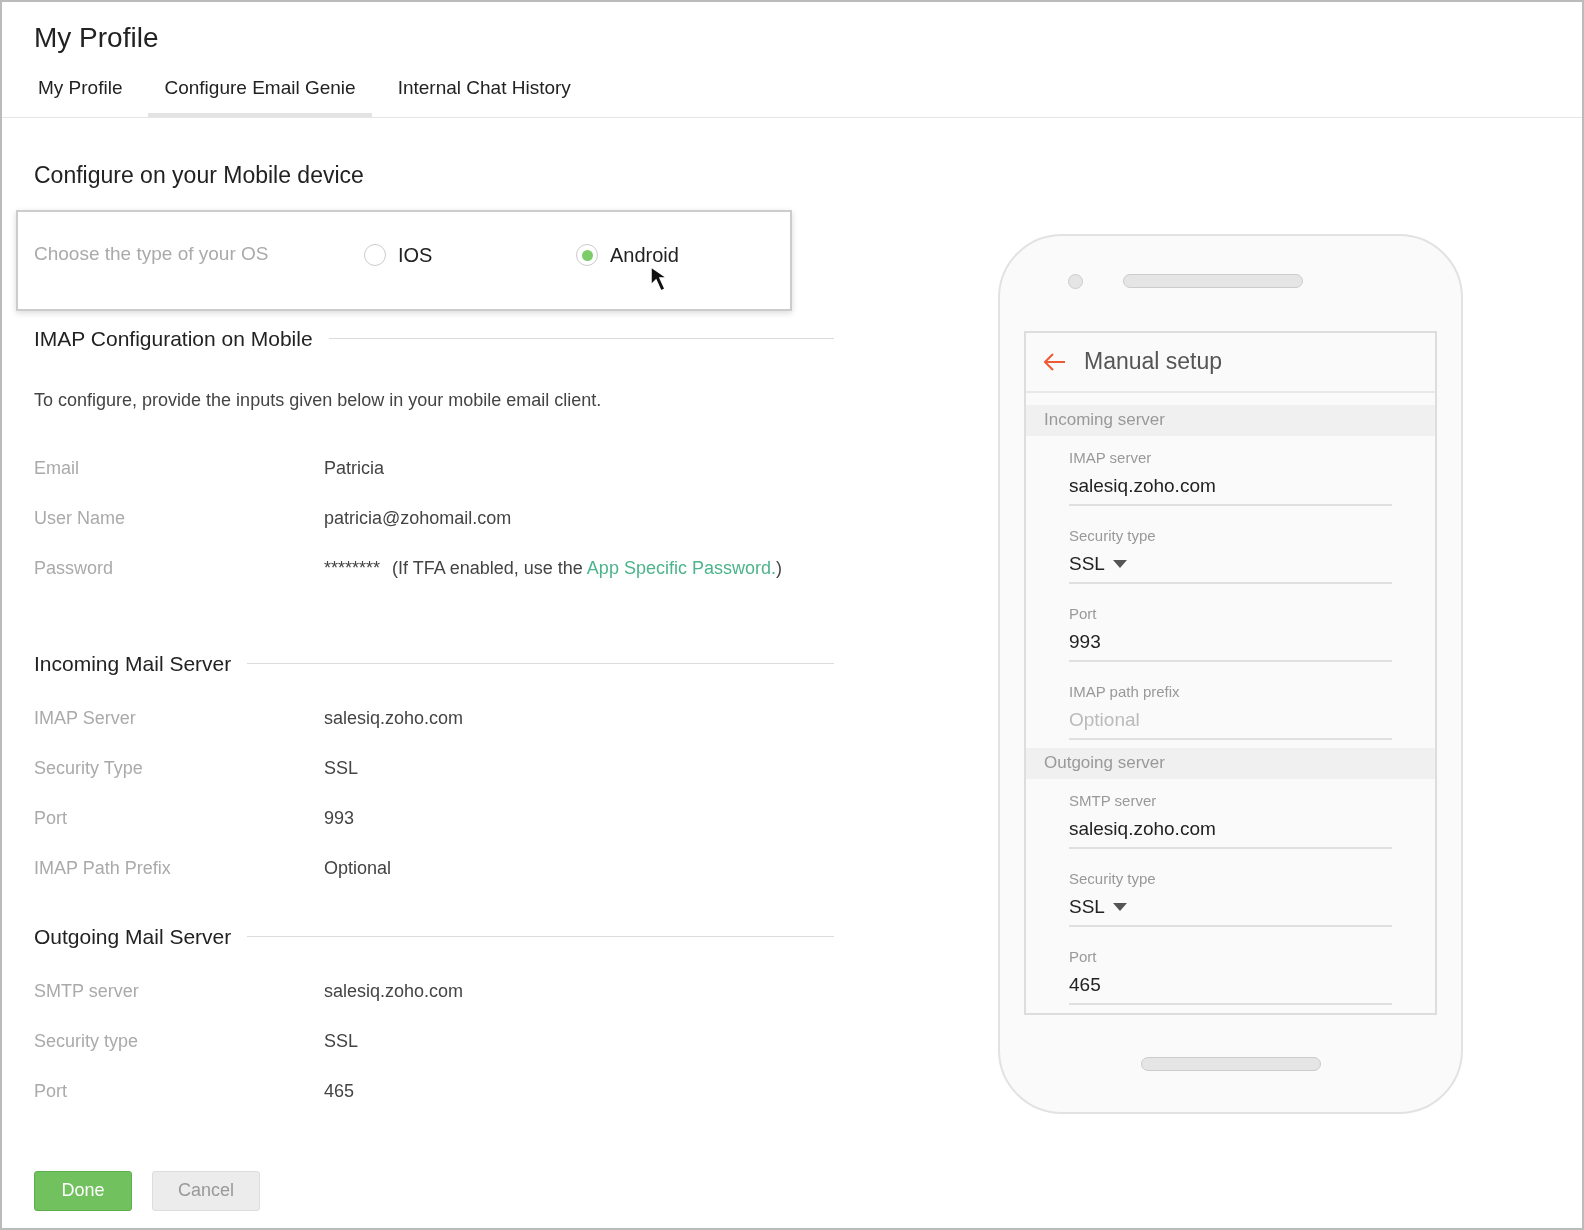 Image resolution: width=1584 pixels, height=1230 pixels. I want to click on setup-field: Port 465, so click(1230, 969).